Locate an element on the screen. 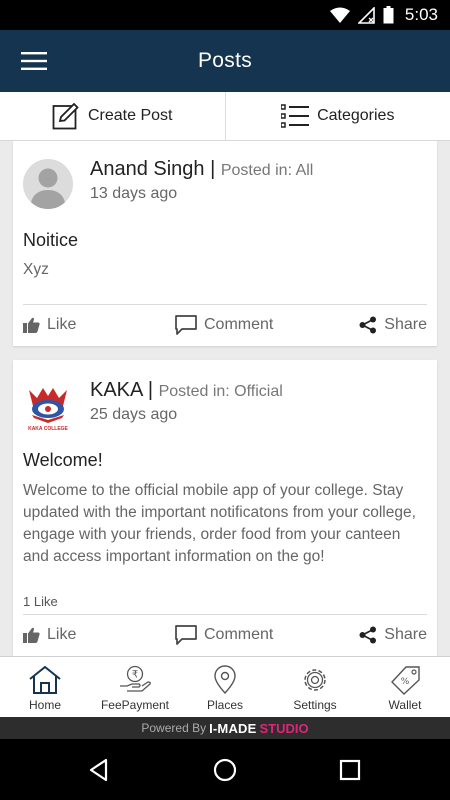 This screenshot has width=450, height=800. user-placeholder-icon is located at coordinates (48, 184).